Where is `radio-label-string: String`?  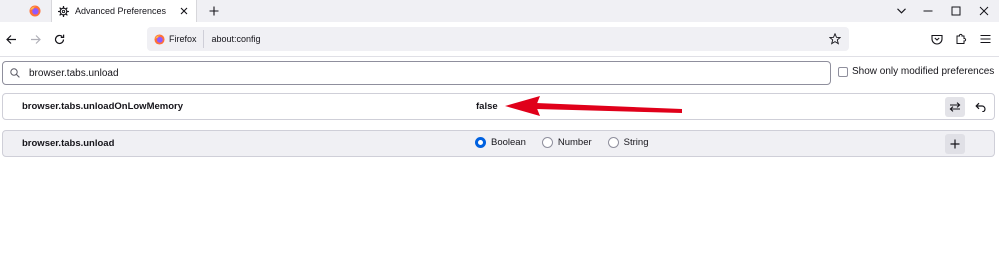 radio-label-string: String is located at coordinates (636, 142).